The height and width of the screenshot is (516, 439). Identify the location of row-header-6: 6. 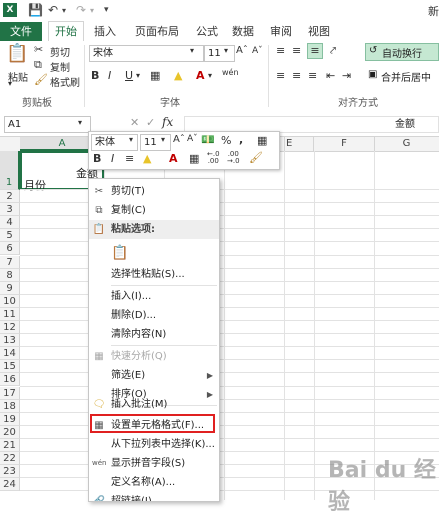
(10, 249).